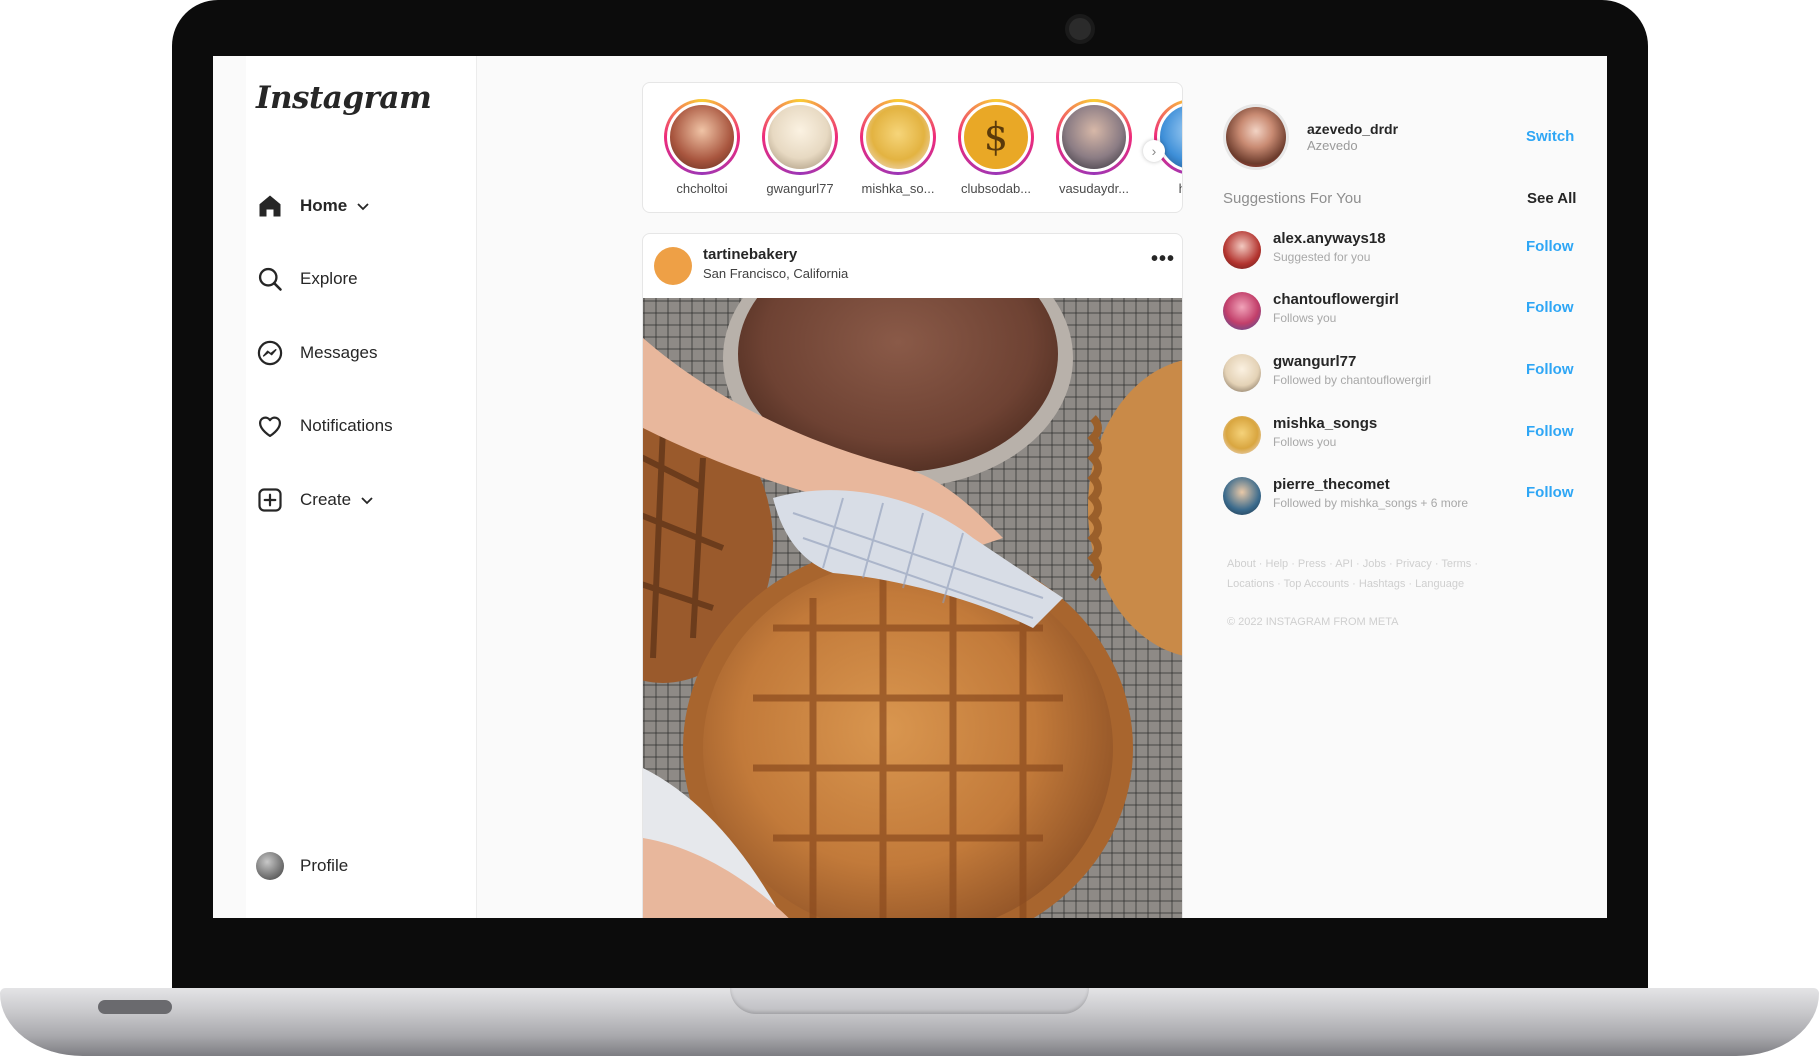 The height and width of the screenshot is (1056, 1819). Describe the element at coordinates (344, 98) in the screenshot. I see `instagram-logo: Instagram` at that location.